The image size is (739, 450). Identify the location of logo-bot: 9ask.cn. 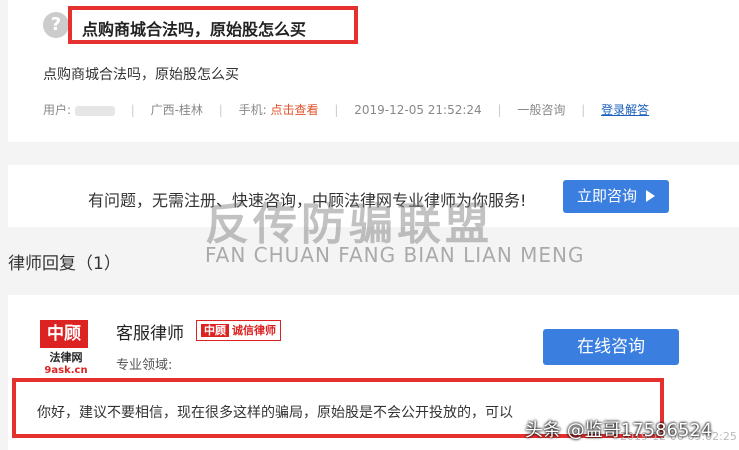
(66, 370).